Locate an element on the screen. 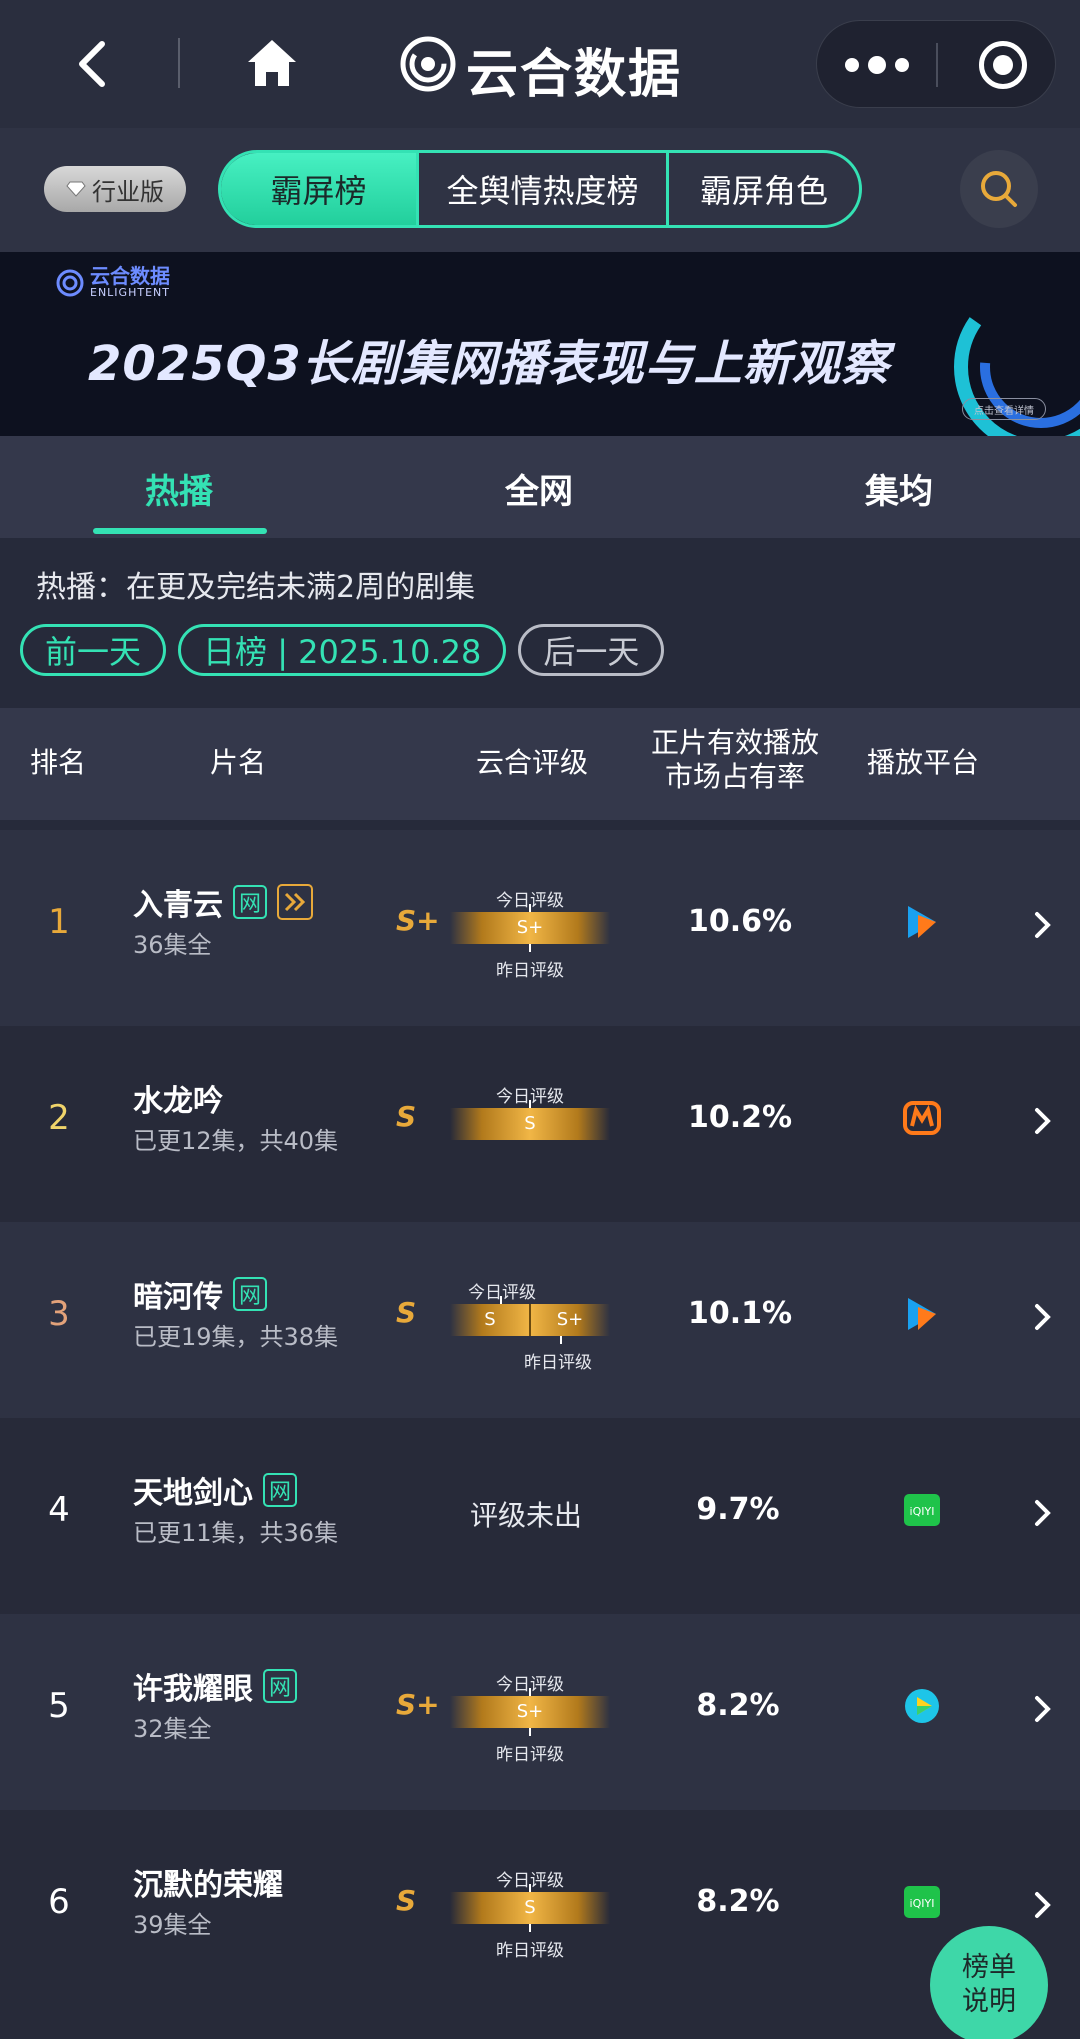 This screenshot has height=2039, width=1080. ranking-explanation-button: 榜单 说明 is located at coordinates (989, 1982).